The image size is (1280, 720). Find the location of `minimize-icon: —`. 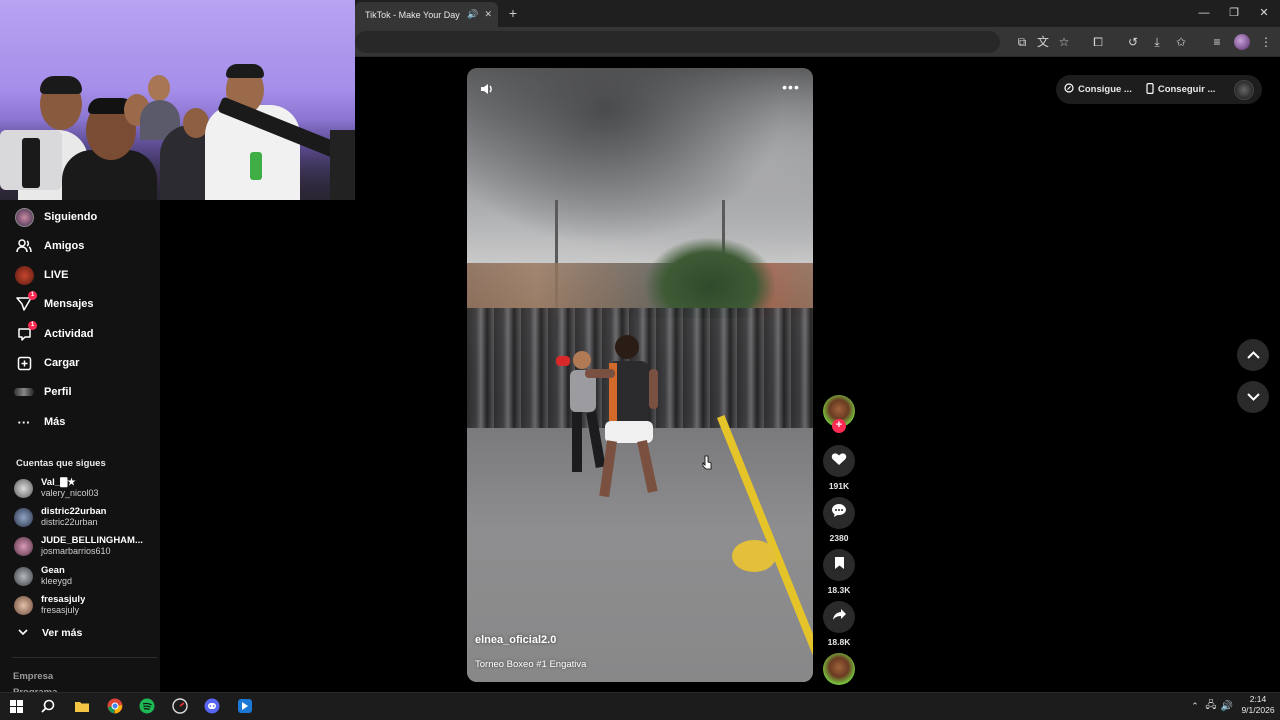

minimize-icon: — is located at coordinates (1204, 13).